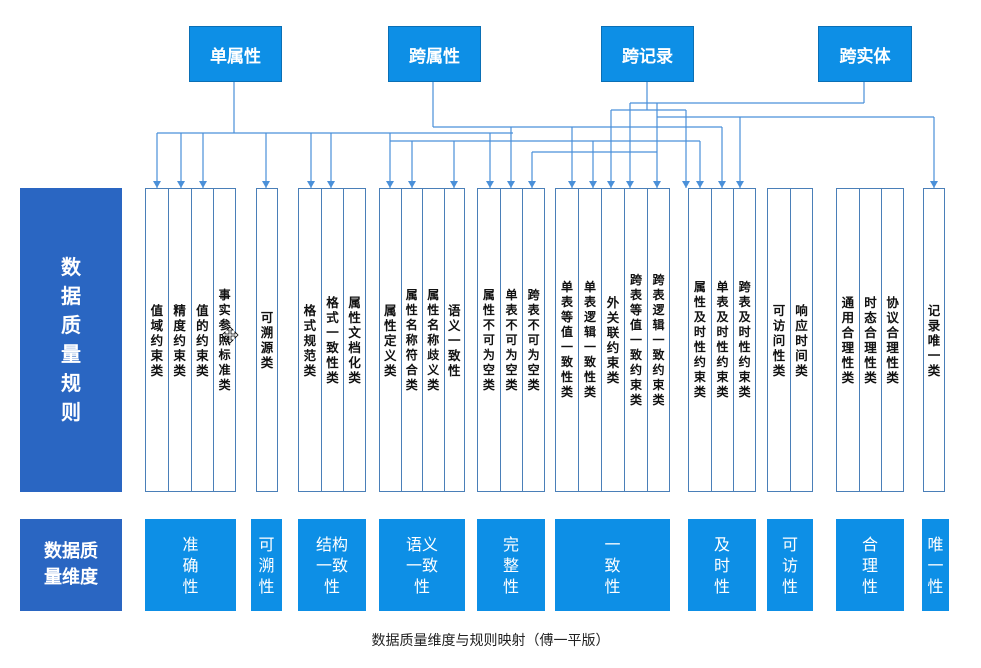 This screenshot has width=981, height=668. I want to click on rule-column: 属性名称符合类, so click(411, 340).